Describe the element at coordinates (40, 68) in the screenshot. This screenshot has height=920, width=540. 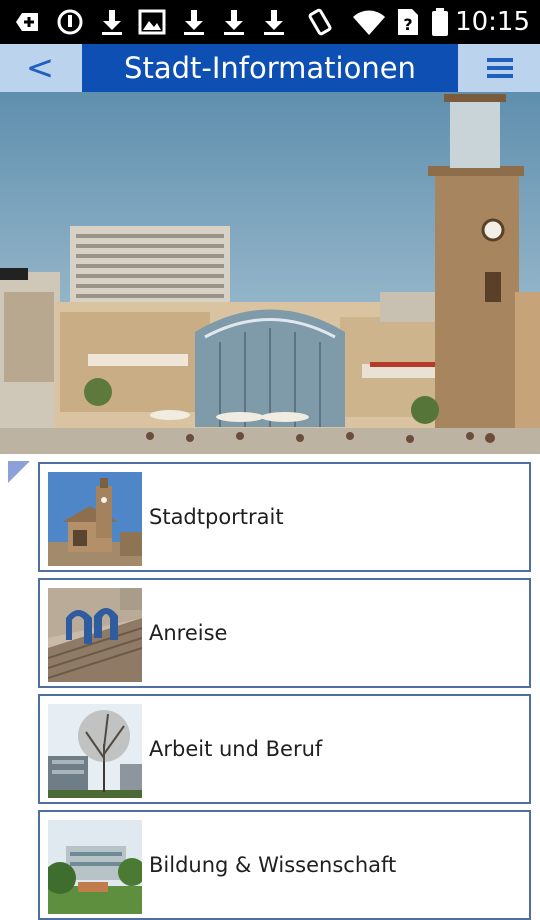
I see `back-button: <` at that location.